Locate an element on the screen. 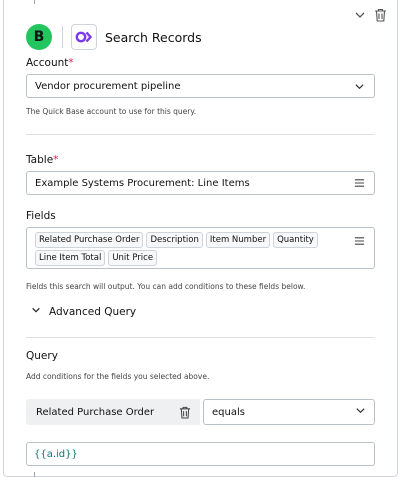 The width and height of the screenshot is (400, 477). account-select: Vendor procurement pipeline is located at coordinates (200, 86).